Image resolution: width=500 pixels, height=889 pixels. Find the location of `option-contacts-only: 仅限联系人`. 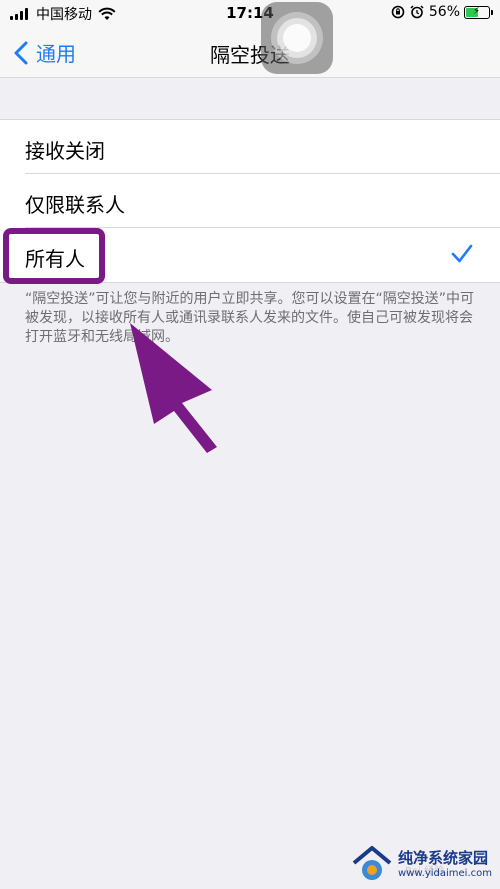

option-contacts-only: 仅限联系人 is located at coordinates (250, 201).